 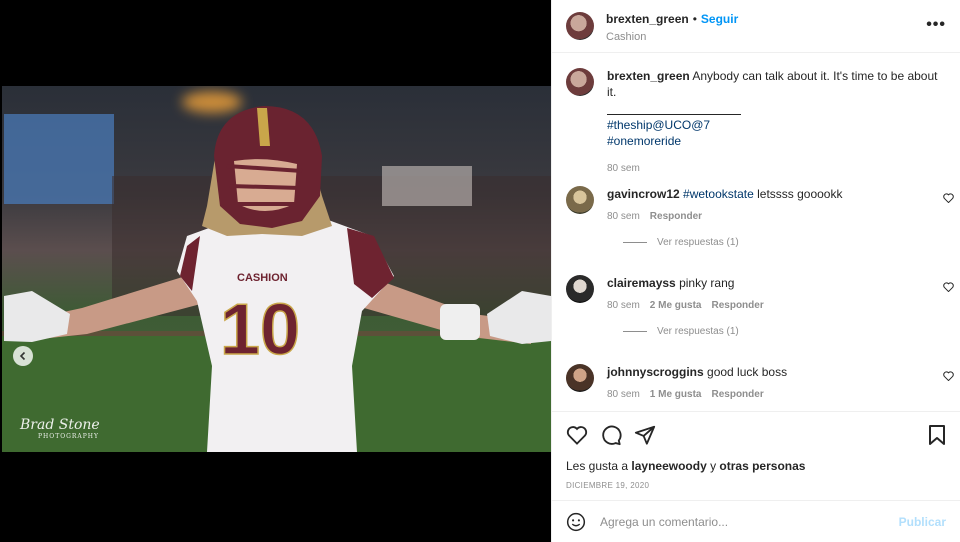 I want to click on comment-likes: 1 Me gusta, so click(x=676, y=394).